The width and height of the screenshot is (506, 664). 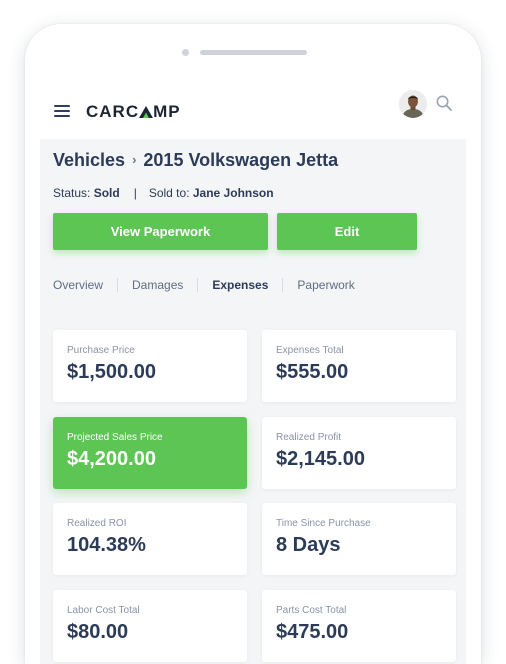 What do you see at coordinates (106, 193) in the screenshot?
I see `status-value: Sold` at bounding box center [106, 193].